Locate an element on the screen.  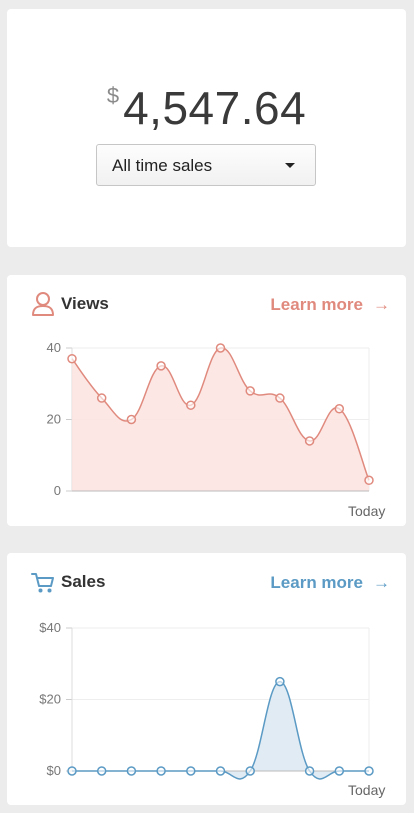
sales-y-tick-label: $40 is located at coordinates (50, 627).